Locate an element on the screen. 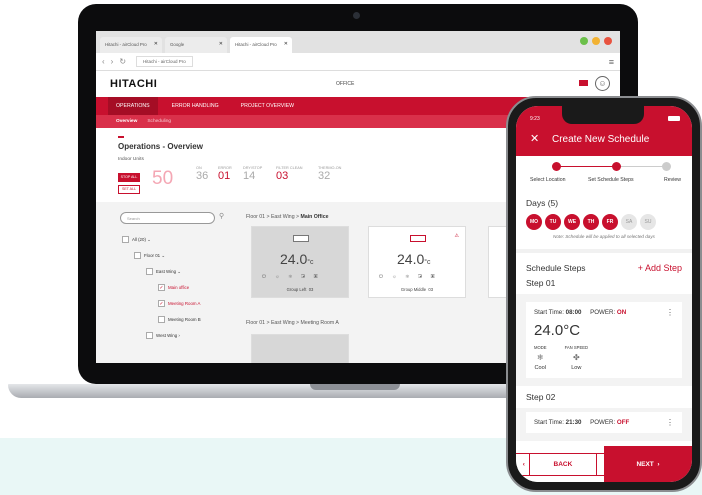 The width and height of the screenshot is (702, 495). set-all-button: SET ALL is located at coordinates (129, 189).